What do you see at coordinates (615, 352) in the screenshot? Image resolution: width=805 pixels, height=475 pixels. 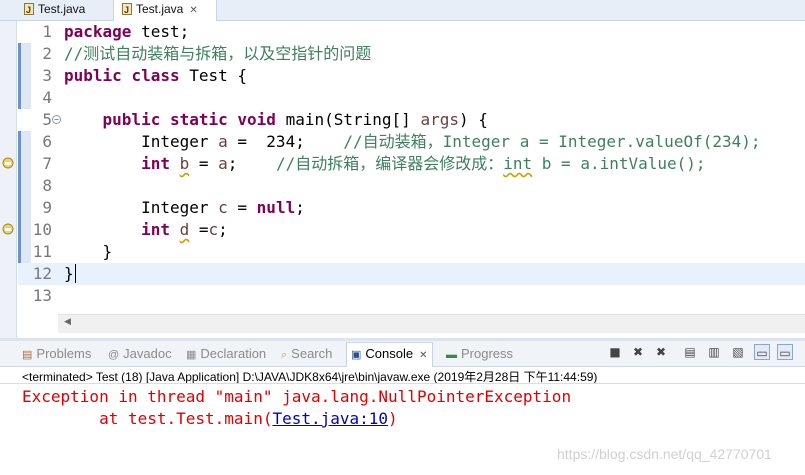 I see `terminate-icon: ■` at bounding box center [615, 352].